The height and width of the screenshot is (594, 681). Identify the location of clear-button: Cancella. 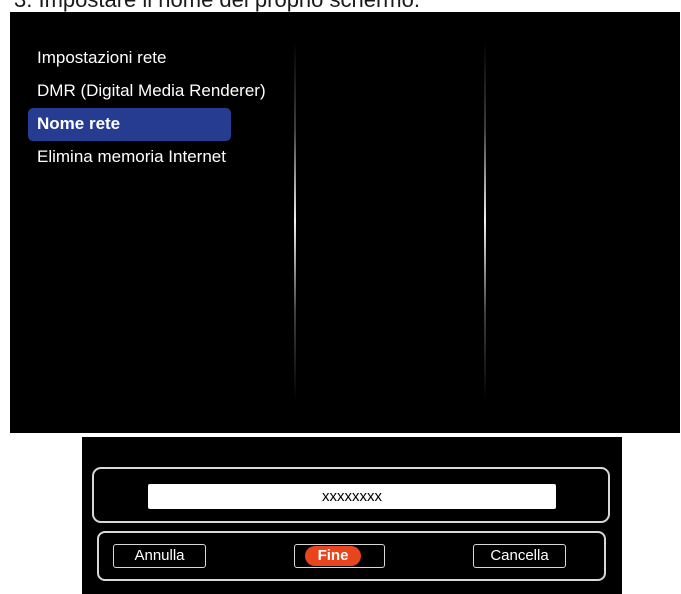
(519, 556).